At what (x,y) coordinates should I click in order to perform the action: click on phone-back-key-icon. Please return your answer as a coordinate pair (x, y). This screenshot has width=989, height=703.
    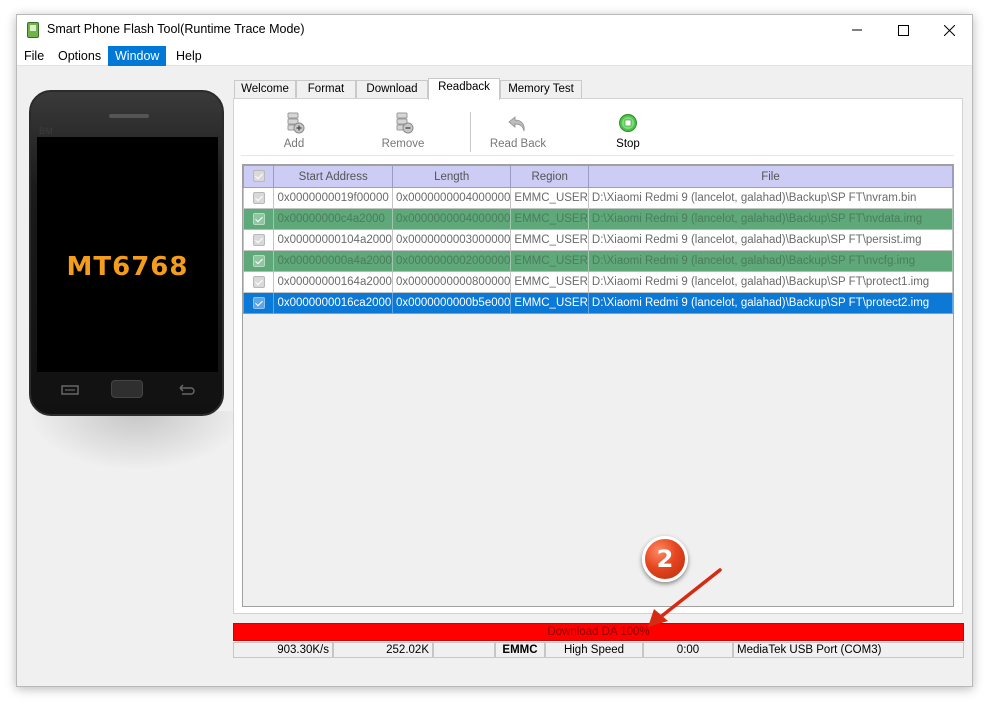
    Looking at the image, I should click on (186, 390).